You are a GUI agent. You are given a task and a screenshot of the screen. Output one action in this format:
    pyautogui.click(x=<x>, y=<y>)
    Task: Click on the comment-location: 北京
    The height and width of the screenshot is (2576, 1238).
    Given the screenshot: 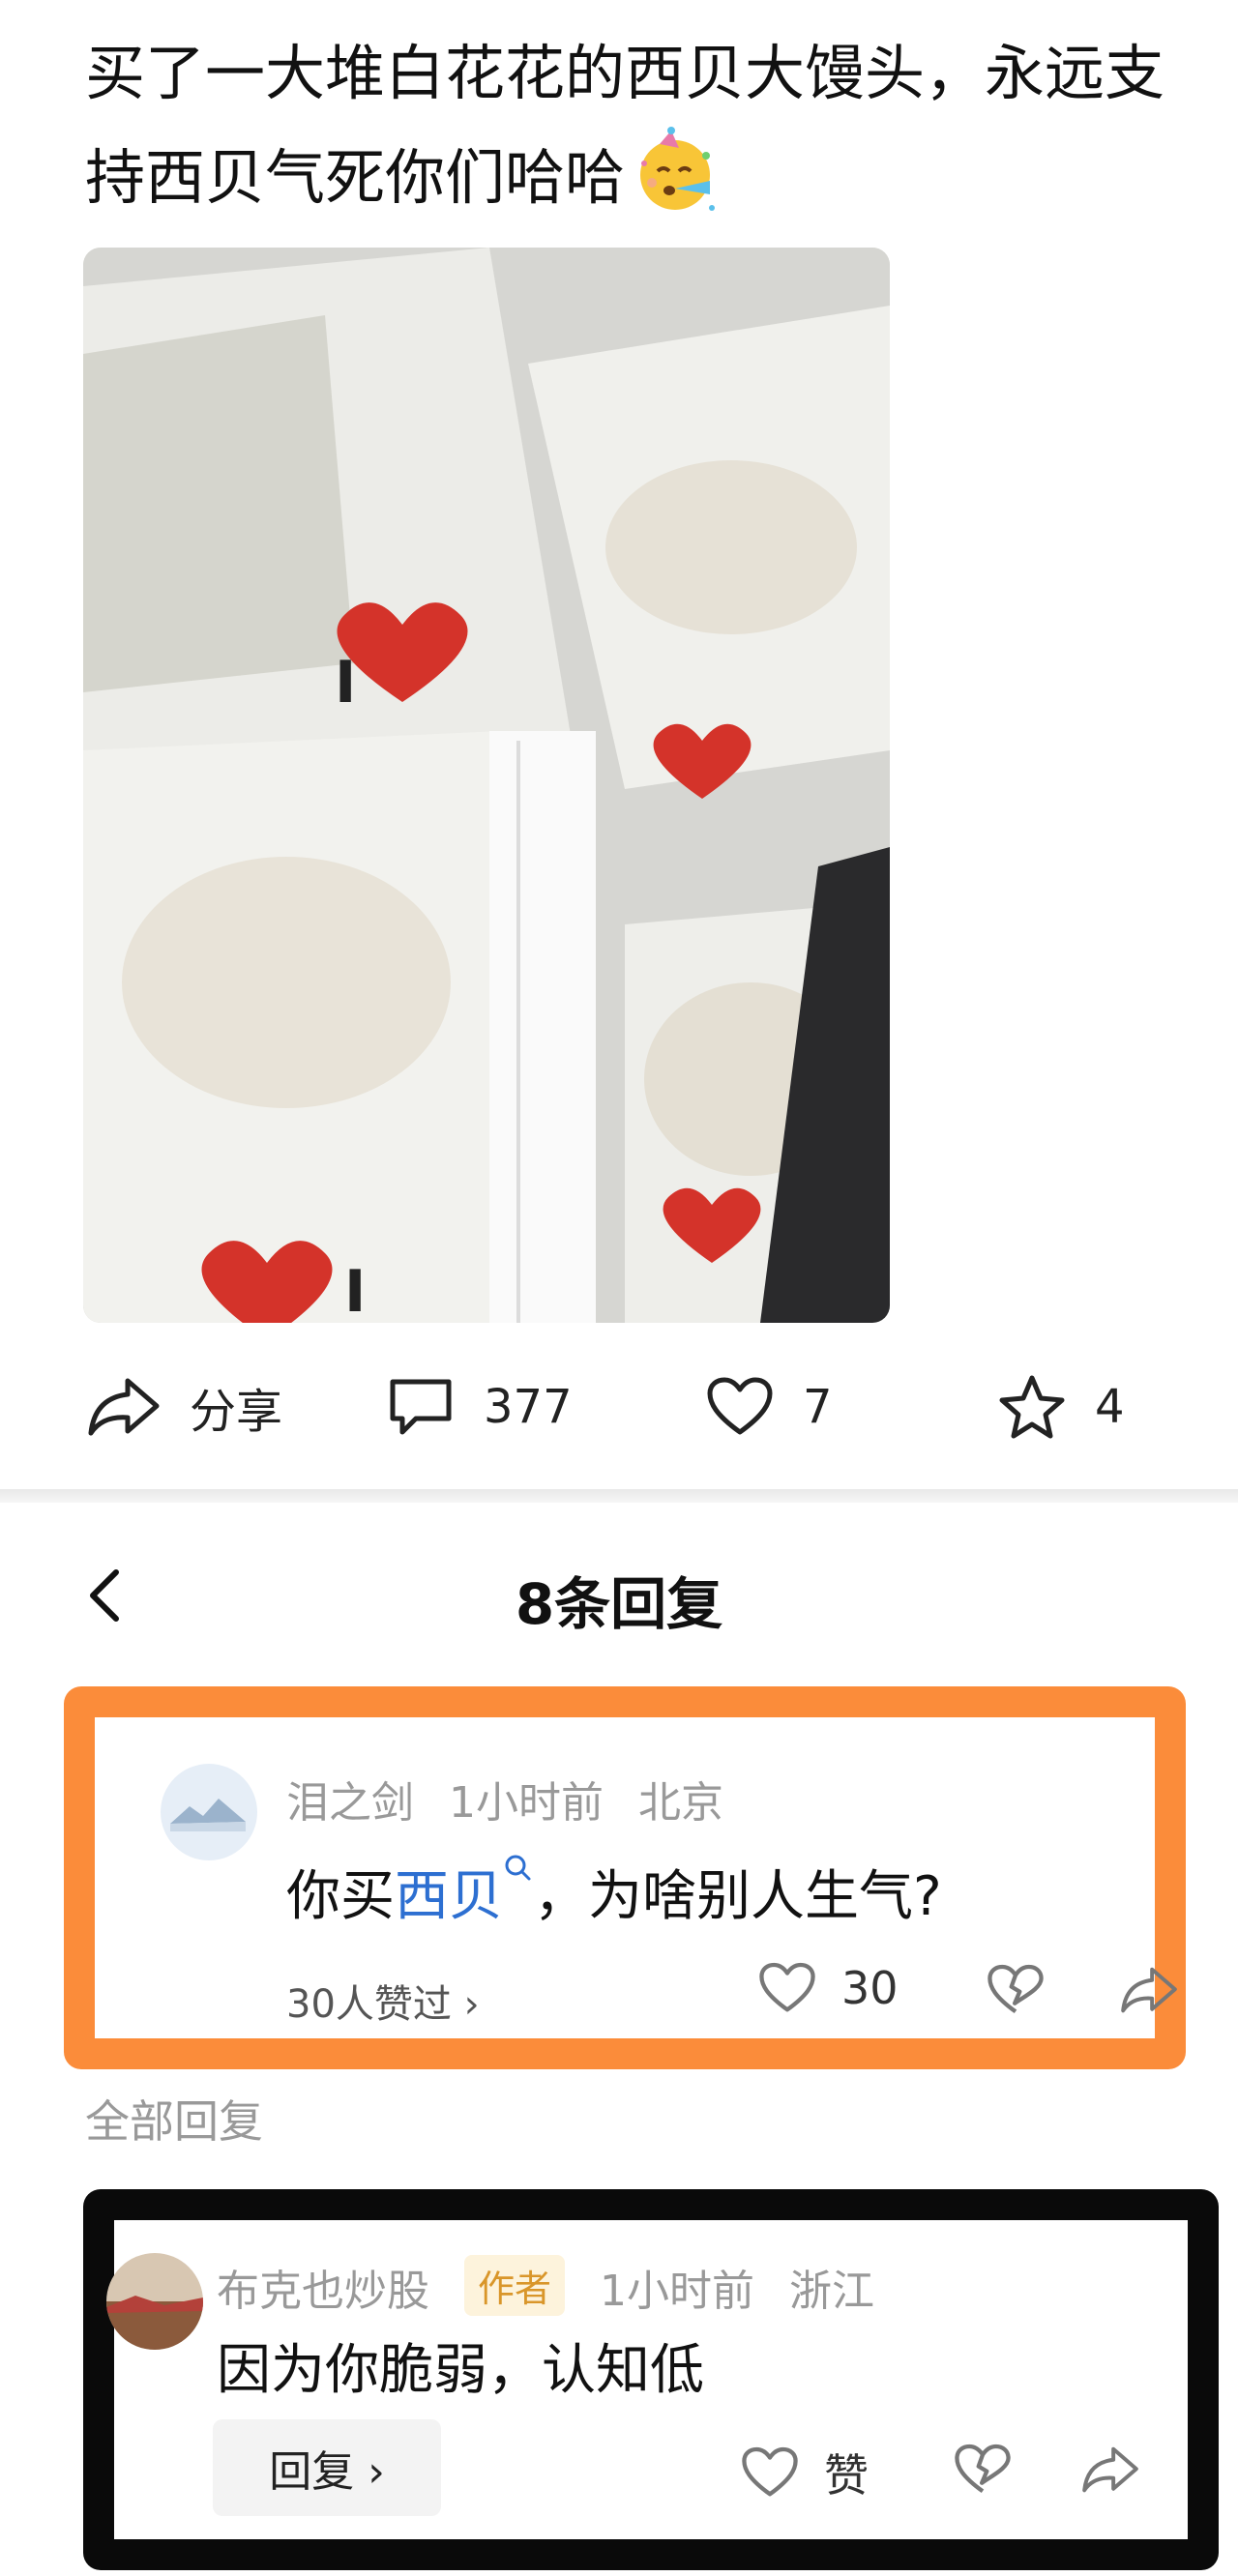 What is the action you would take?
    pyautogui.click(x=680, y=1803)
    